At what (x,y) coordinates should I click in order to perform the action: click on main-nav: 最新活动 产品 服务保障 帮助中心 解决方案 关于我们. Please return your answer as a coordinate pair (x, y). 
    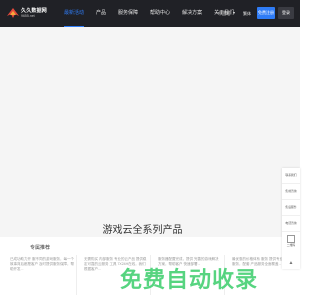
    Looking at the image, I should click on (149, 13).